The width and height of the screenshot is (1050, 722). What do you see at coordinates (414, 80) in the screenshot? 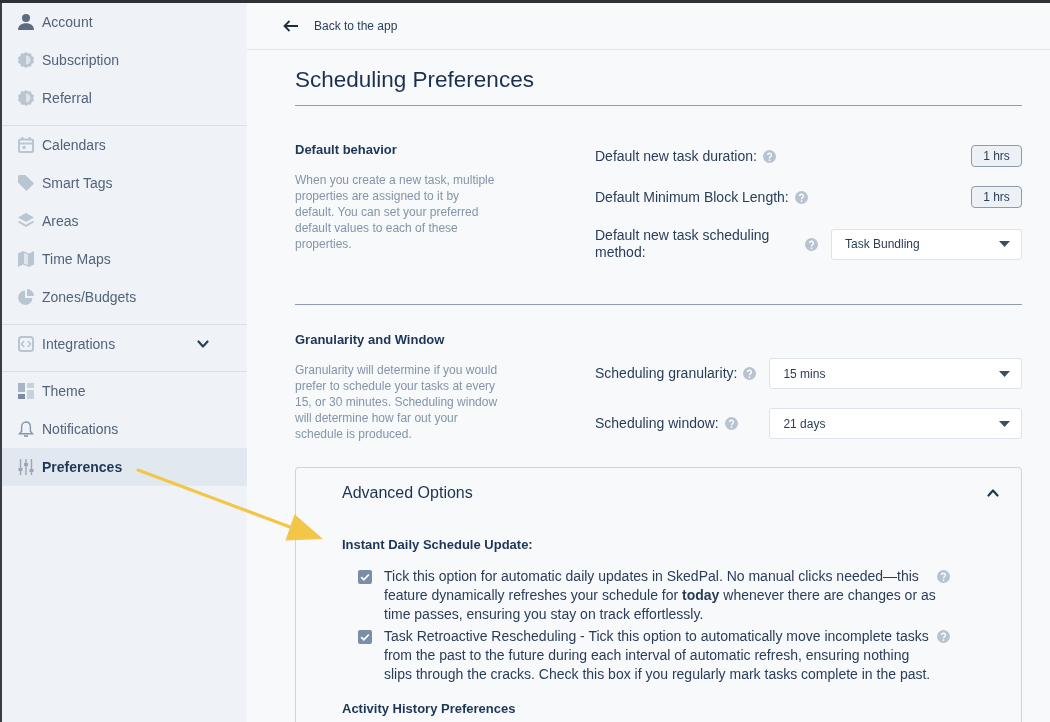
I see `page-title: Scheduling Preferences` at bounding box center [414, 80].